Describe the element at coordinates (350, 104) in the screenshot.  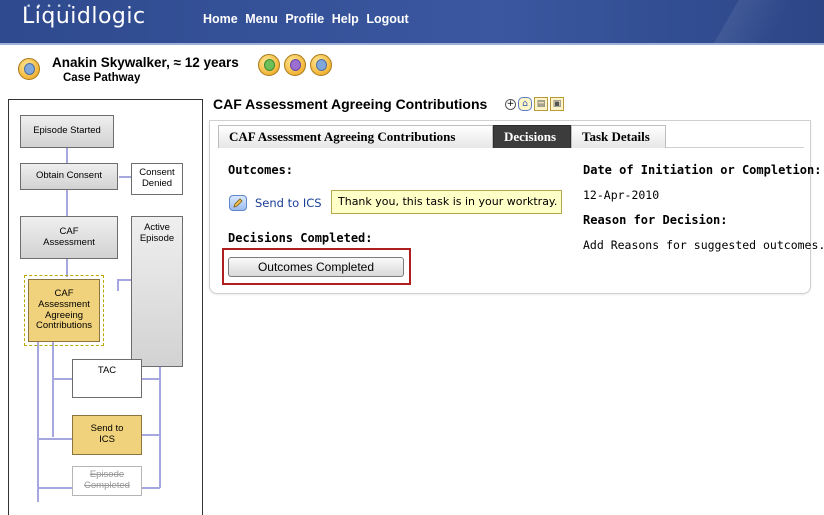
I see `page-title: CAF Assessment Agreeing Contributions` at that location.